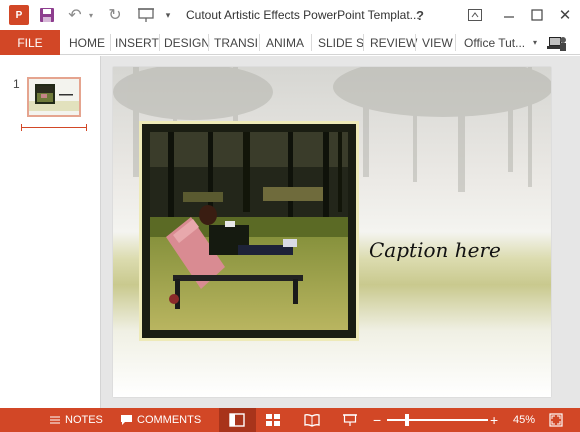 This screenshot has height=432, width=580. I want to click on reading-view-icon, so click(312, 420).